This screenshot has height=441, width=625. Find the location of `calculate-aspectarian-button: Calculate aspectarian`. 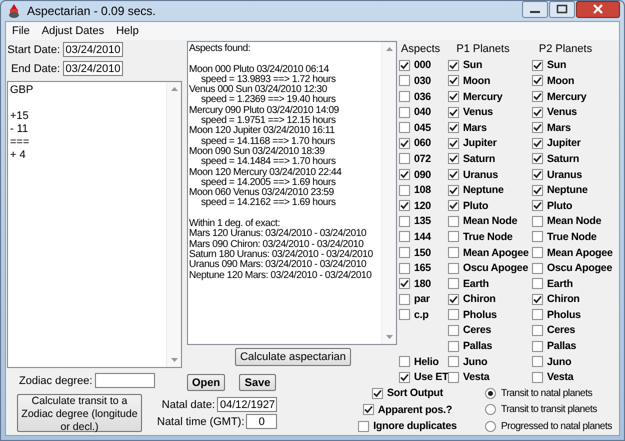

calculate-aspectarian-button: Calculate aspectarian is located at coordinates (293, 357).